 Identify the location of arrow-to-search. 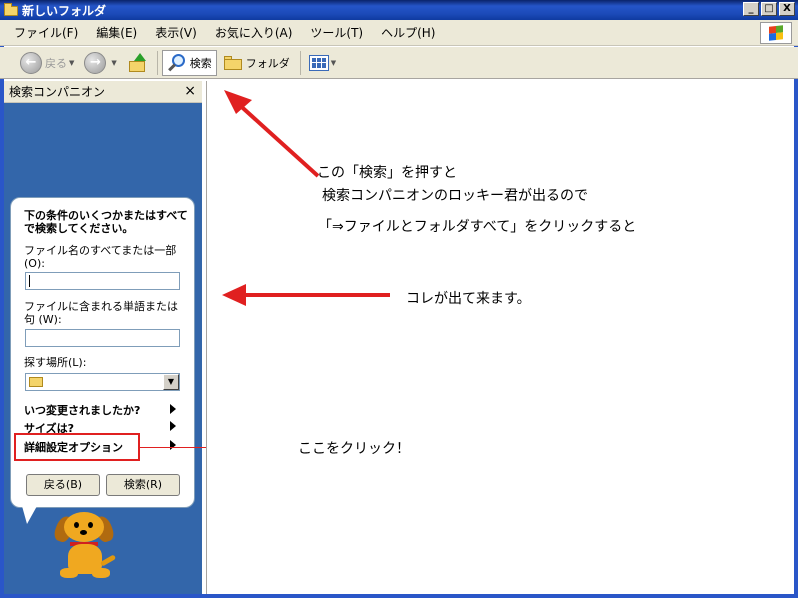
(272, 134).